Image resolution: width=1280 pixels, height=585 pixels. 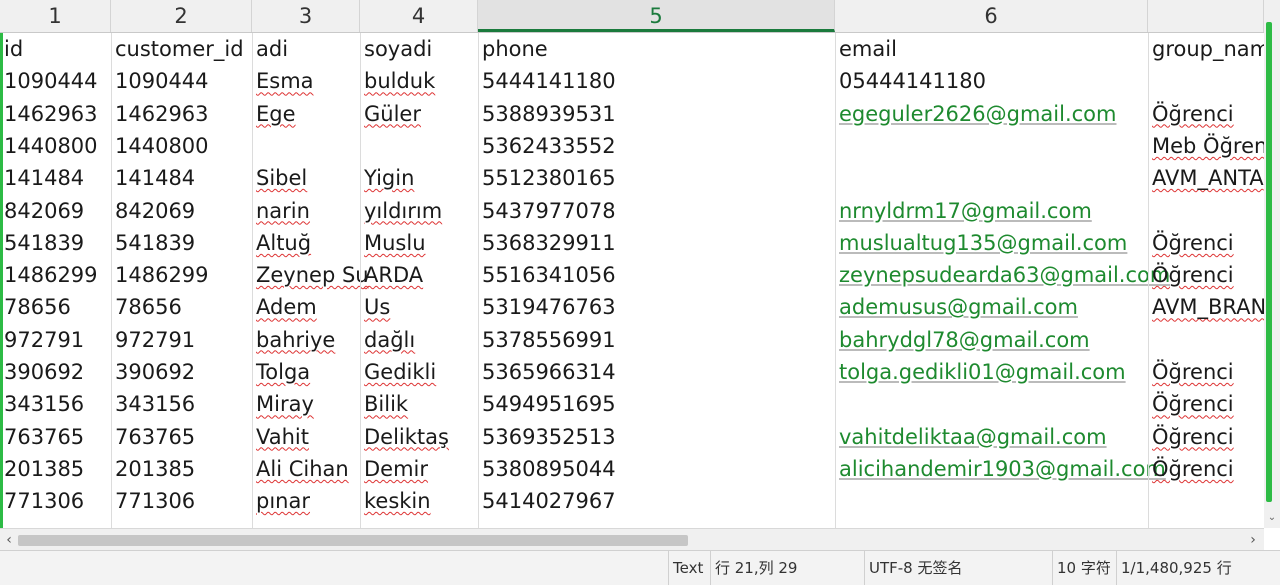 I want to click on table-cell: keskin, so click(x=395, y=501).